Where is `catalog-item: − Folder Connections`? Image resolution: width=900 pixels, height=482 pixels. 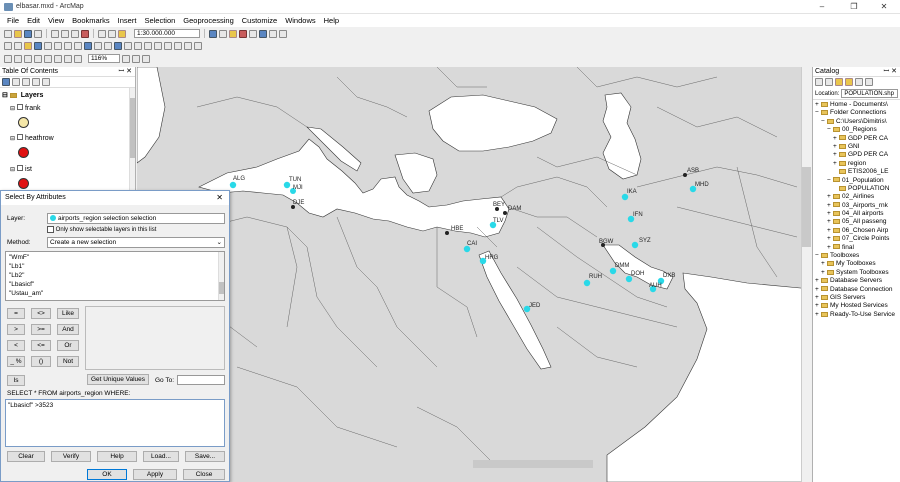
catalog-item: − Folder Connections is located at coordinates (856, 113).